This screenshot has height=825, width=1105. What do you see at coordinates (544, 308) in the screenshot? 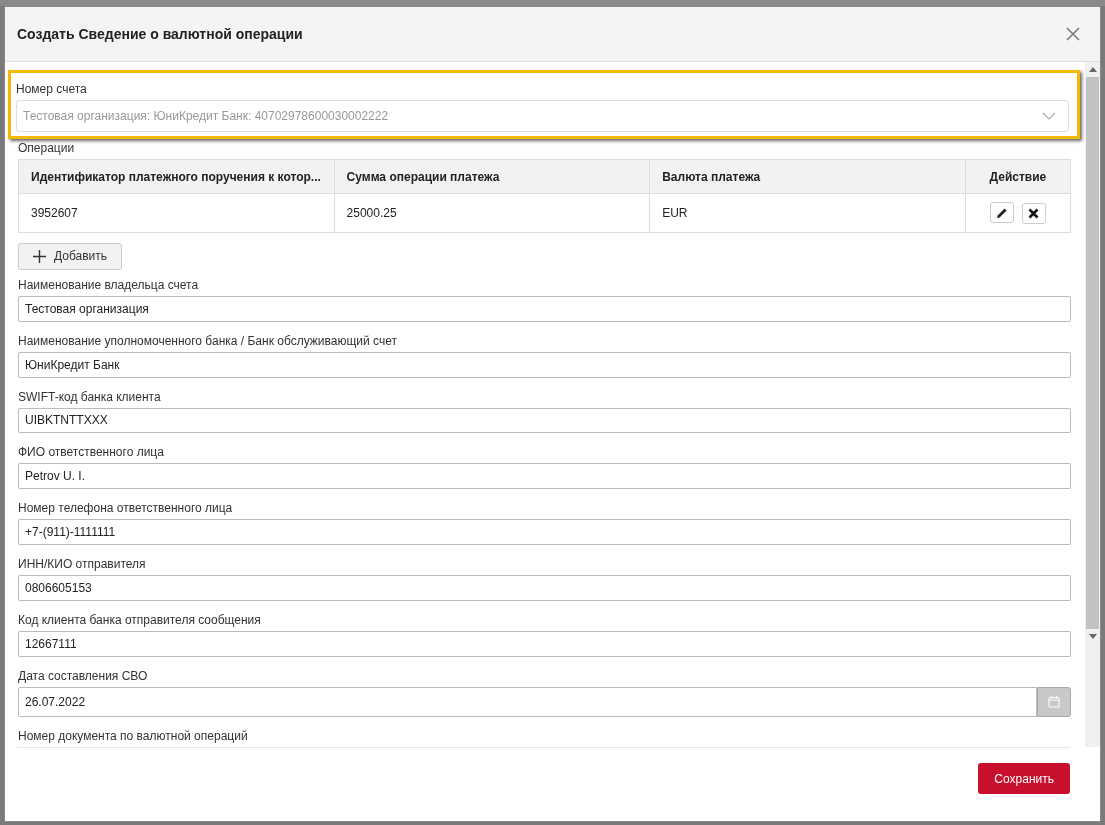
I see `input-field: Тестовая организация` at bounding box center [544, 308].